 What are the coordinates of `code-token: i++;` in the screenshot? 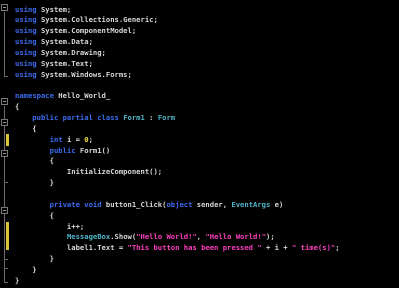 It's located at (50, 226).